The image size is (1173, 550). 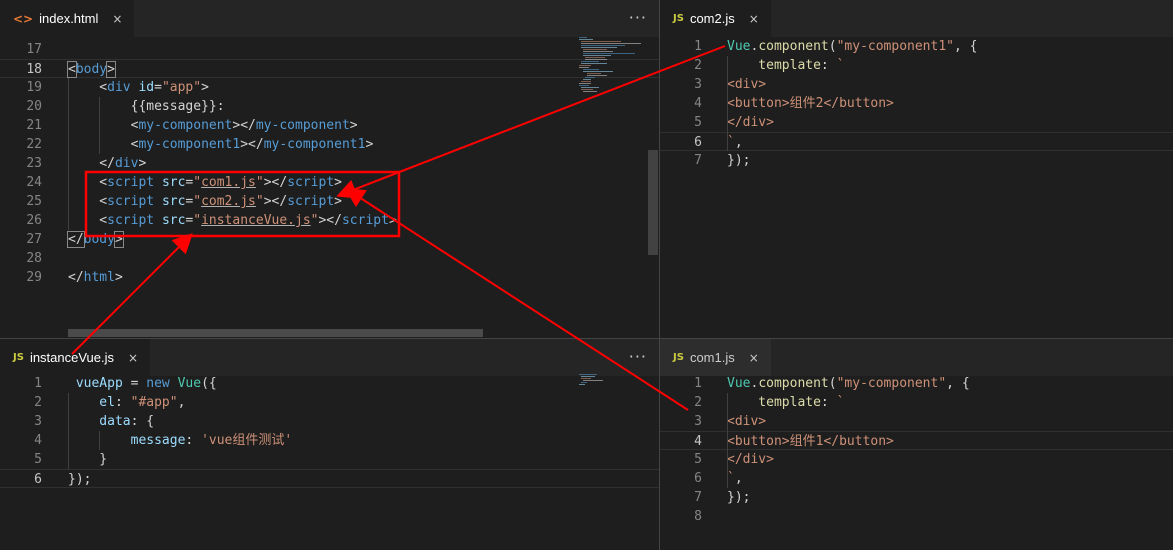 I want to click on line-number: 25, so click(x=34, y=201).